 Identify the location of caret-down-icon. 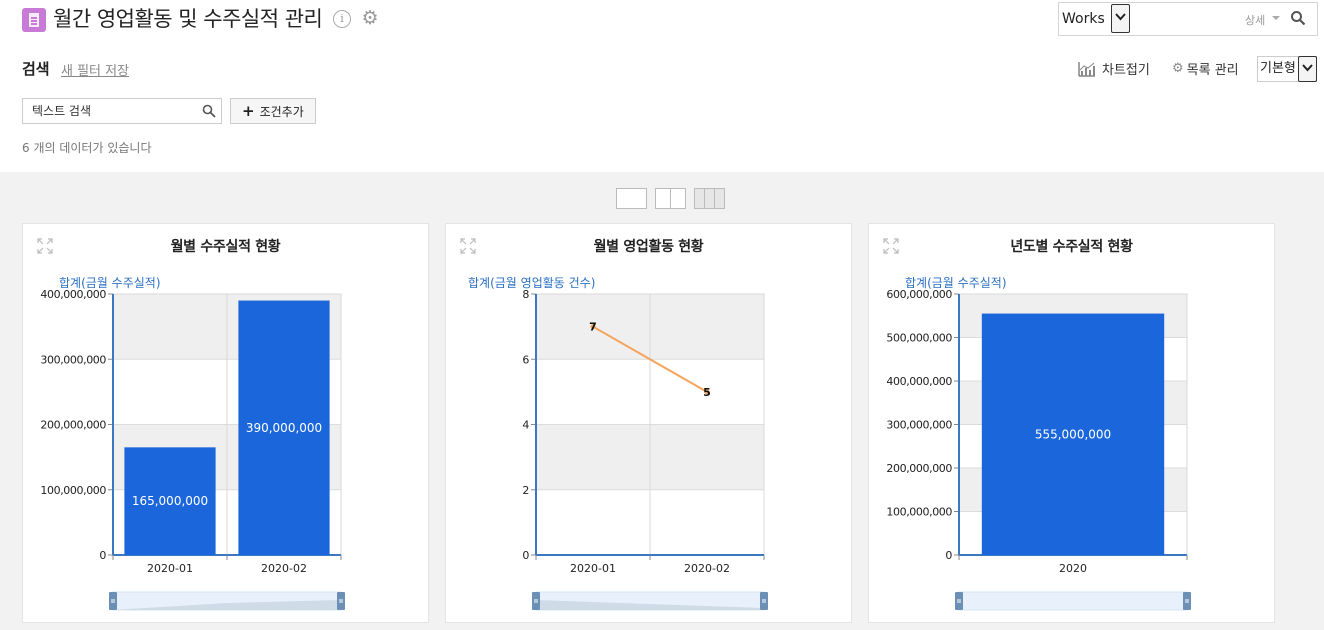
(1276, 18).